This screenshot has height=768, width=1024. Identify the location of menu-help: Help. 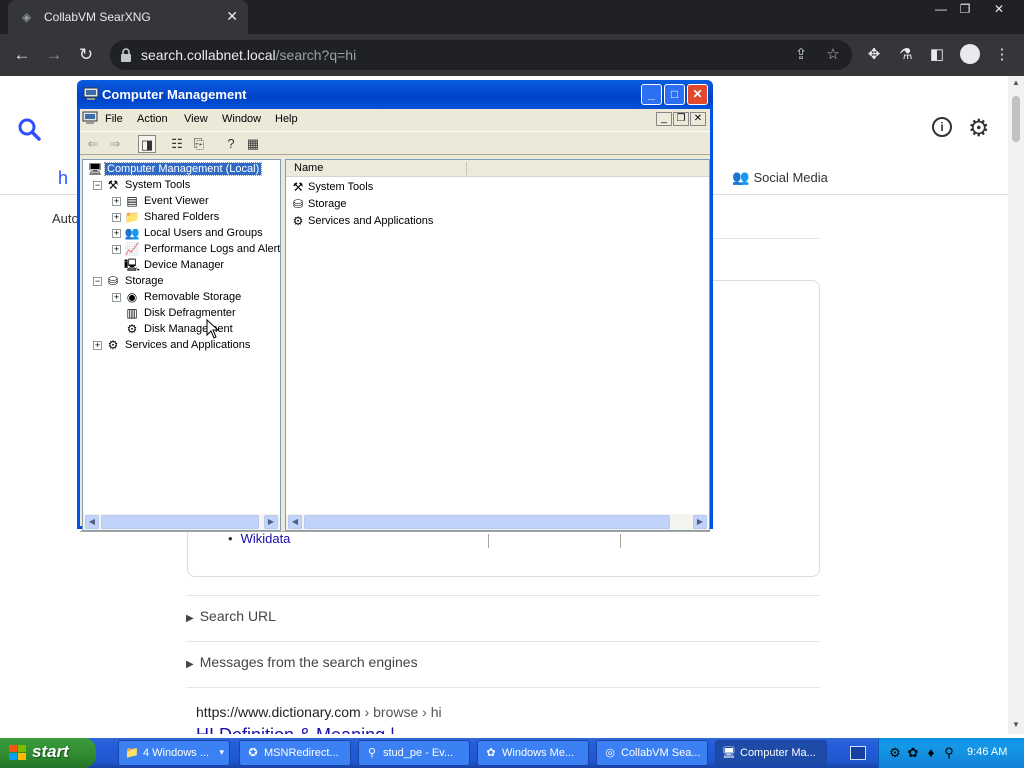
(286, 119).